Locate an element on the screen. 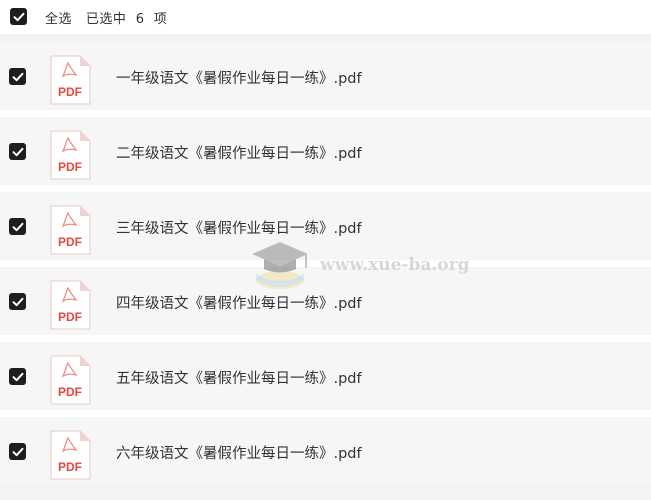 Image resolution: width=651 pixels, height=500 pixels. selection-header: 全选 已选中 6 项 is located at coordinates (325, 17).